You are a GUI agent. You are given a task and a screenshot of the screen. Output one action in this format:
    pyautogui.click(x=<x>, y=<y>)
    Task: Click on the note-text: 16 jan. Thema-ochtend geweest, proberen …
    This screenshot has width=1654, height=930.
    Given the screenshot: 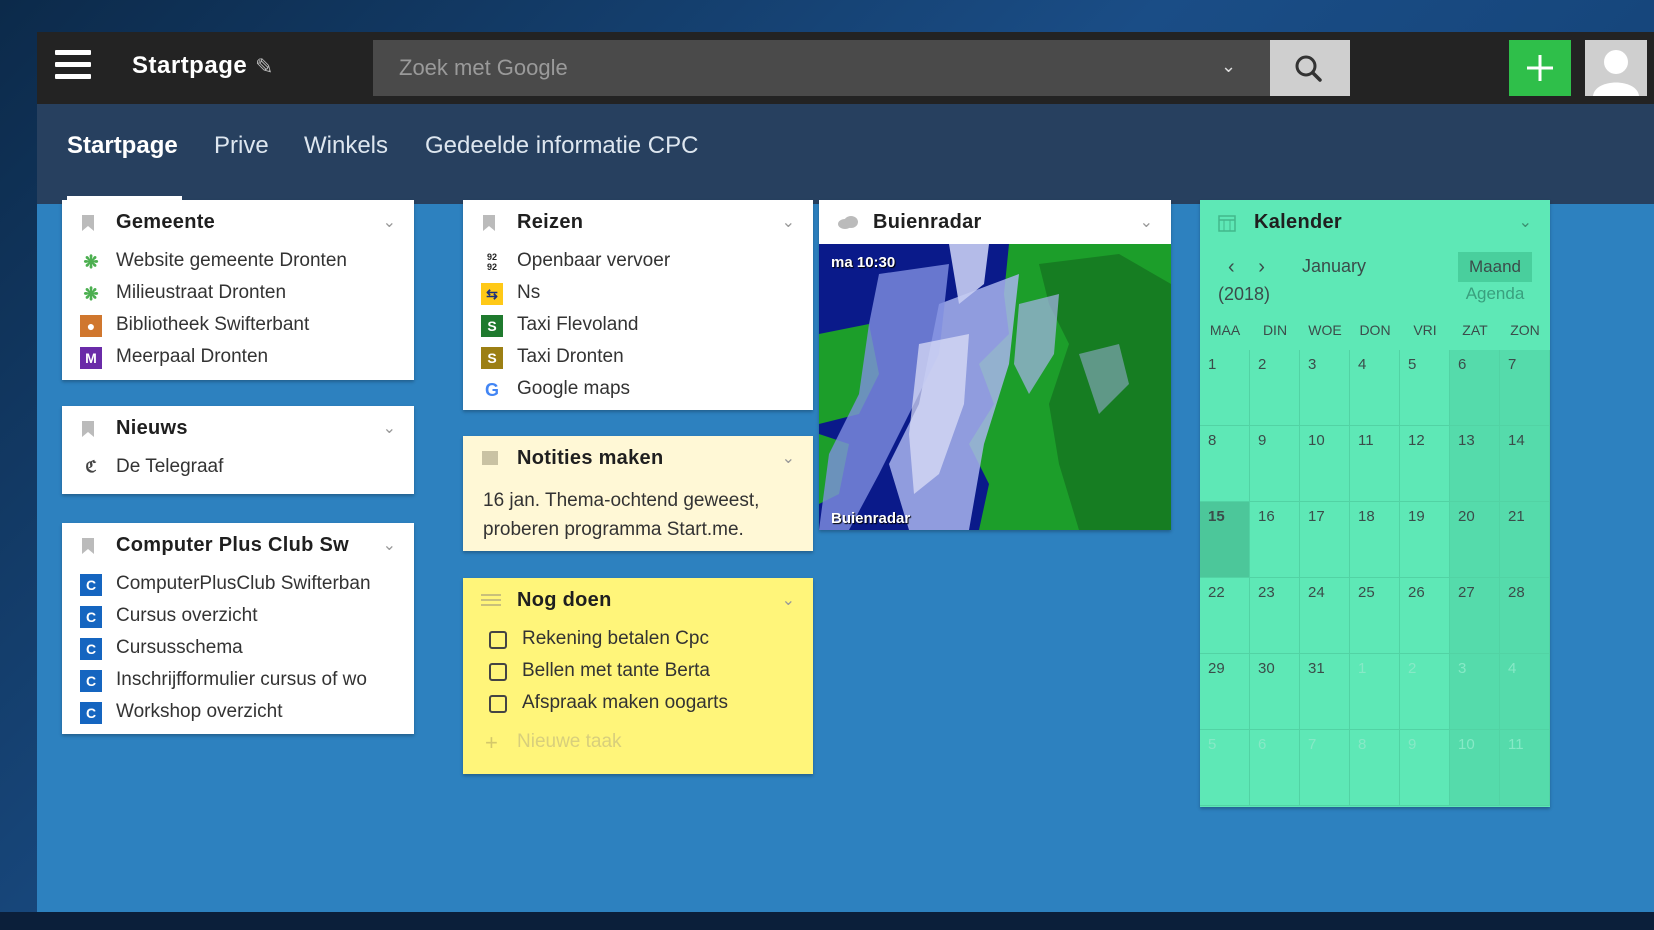 What is the action you would take?
    pyautogui.click(x=638, y=512)
    